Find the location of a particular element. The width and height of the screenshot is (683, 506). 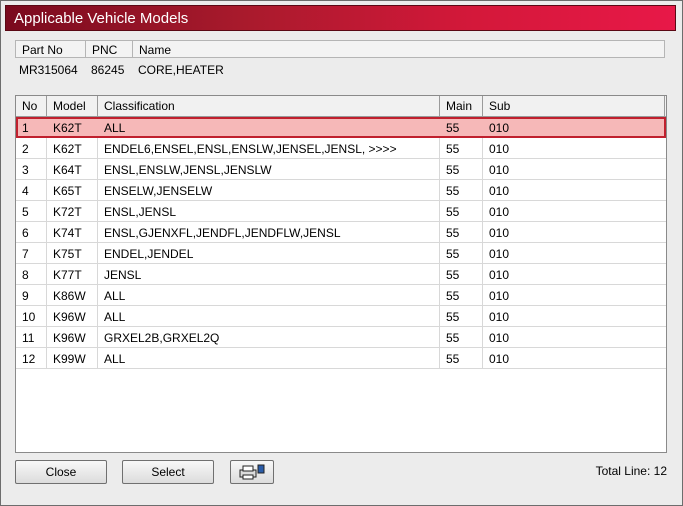

table-row: 7 K75T ENDEL,JENDEL 55 010 is located at coordinates (341, 253).